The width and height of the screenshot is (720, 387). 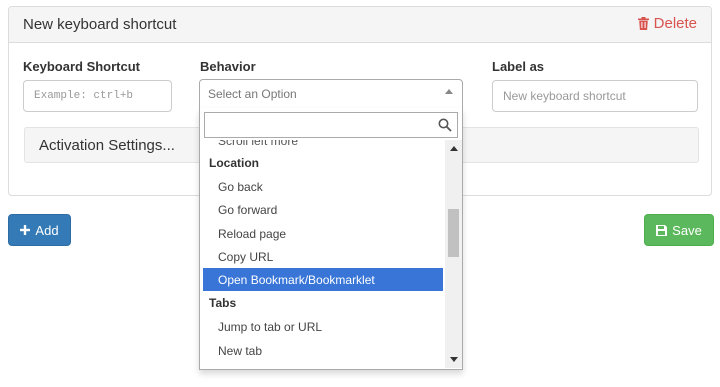 I want to click on trash-icon, so click(x=643, y=23).